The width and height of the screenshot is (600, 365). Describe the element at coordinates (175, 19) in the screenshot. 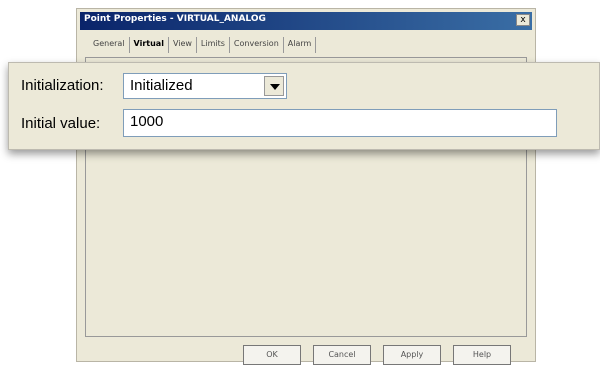

I see `dialog-title: Point Properties - VIRTUAL_ANALOG` at that location.